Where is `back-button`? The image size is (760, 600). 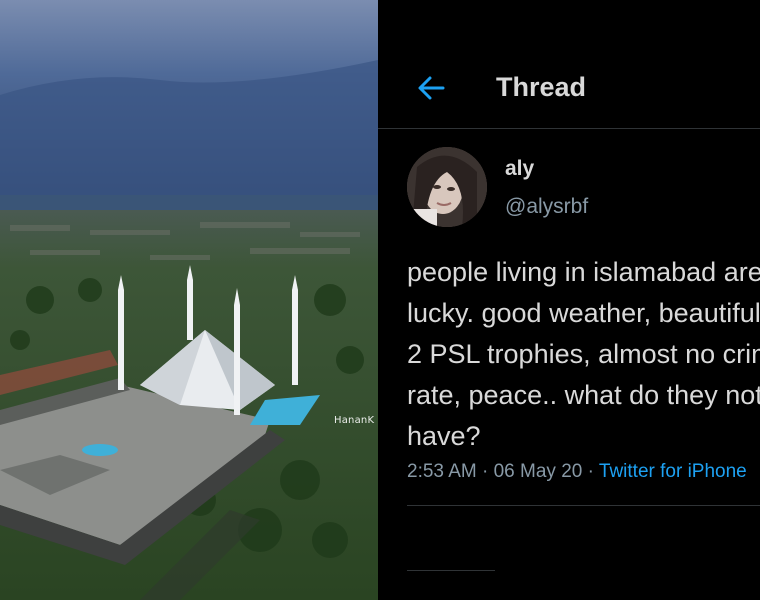 back-button is located at coordinates (431, 88).